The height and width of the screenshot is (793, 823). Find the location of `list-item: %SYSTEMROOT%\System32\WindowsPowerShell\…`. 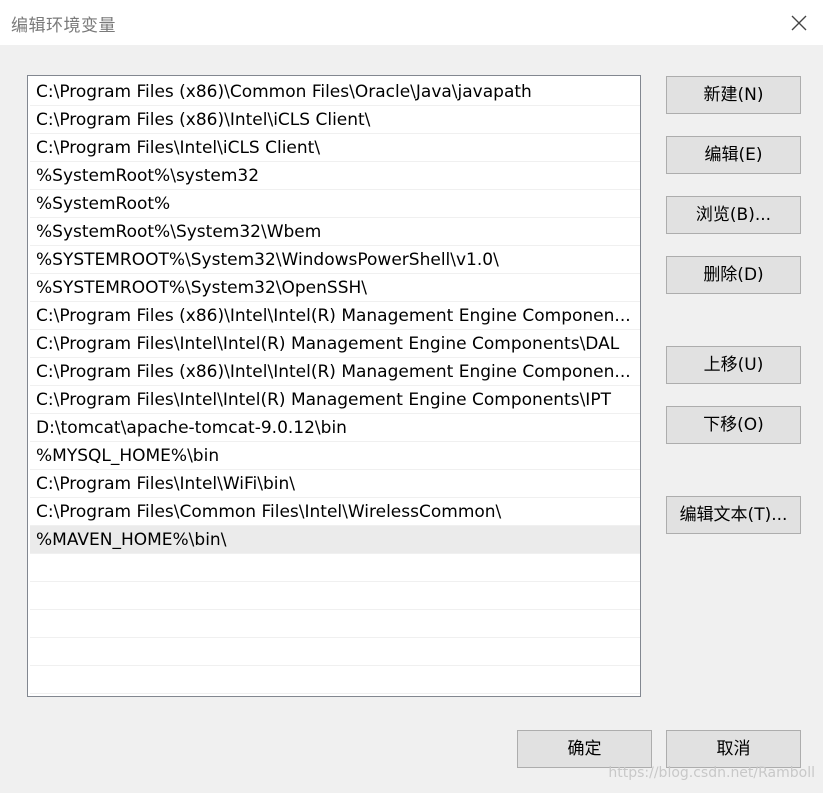

list-item: %SYSTEMROOT%\System32\WindowsPowerShell\… is located at coordinates (335, 260).